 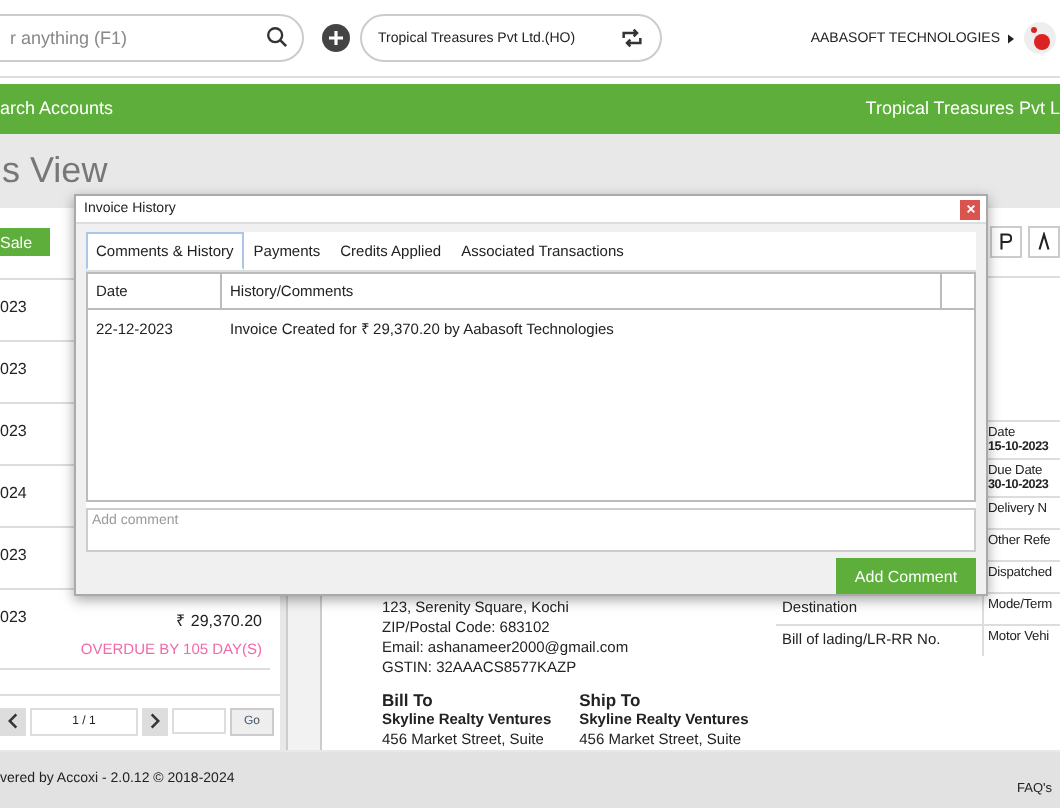 I want to click on search-field: r anything (F1), so click(x=152, y=38).